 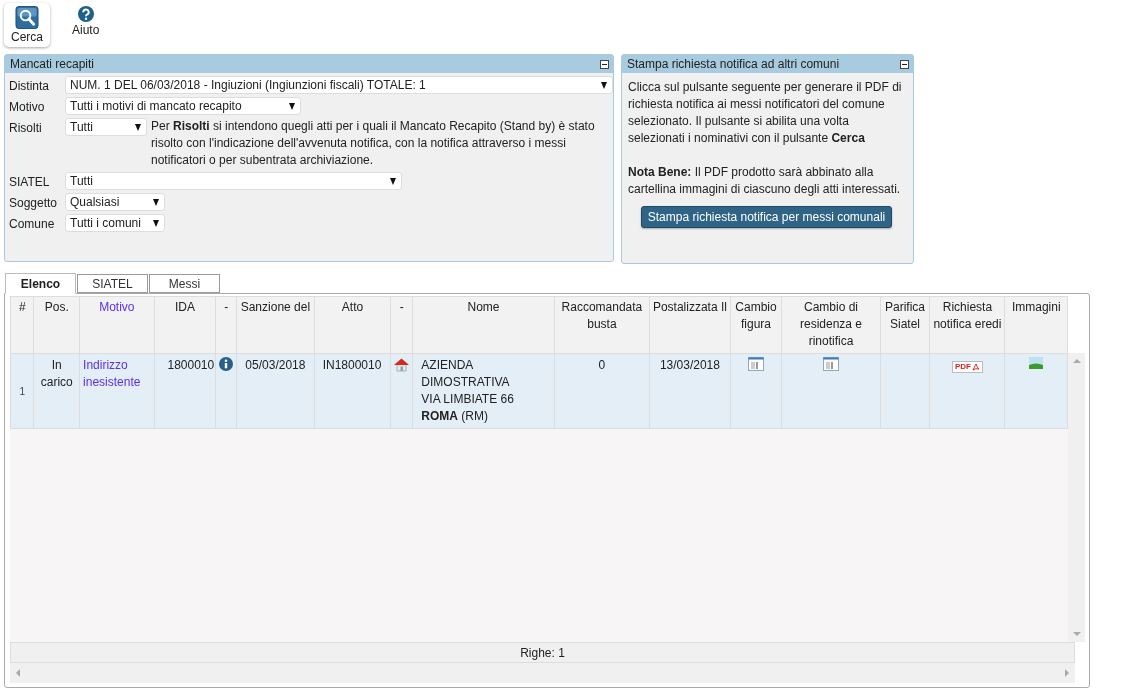 I want to click on panel-paragraph: Nota Bene: Il PDF prodotto sarà abbinato alla cartellina immagini di ciascuno degli atti interessati., so click(x=765, y=181).